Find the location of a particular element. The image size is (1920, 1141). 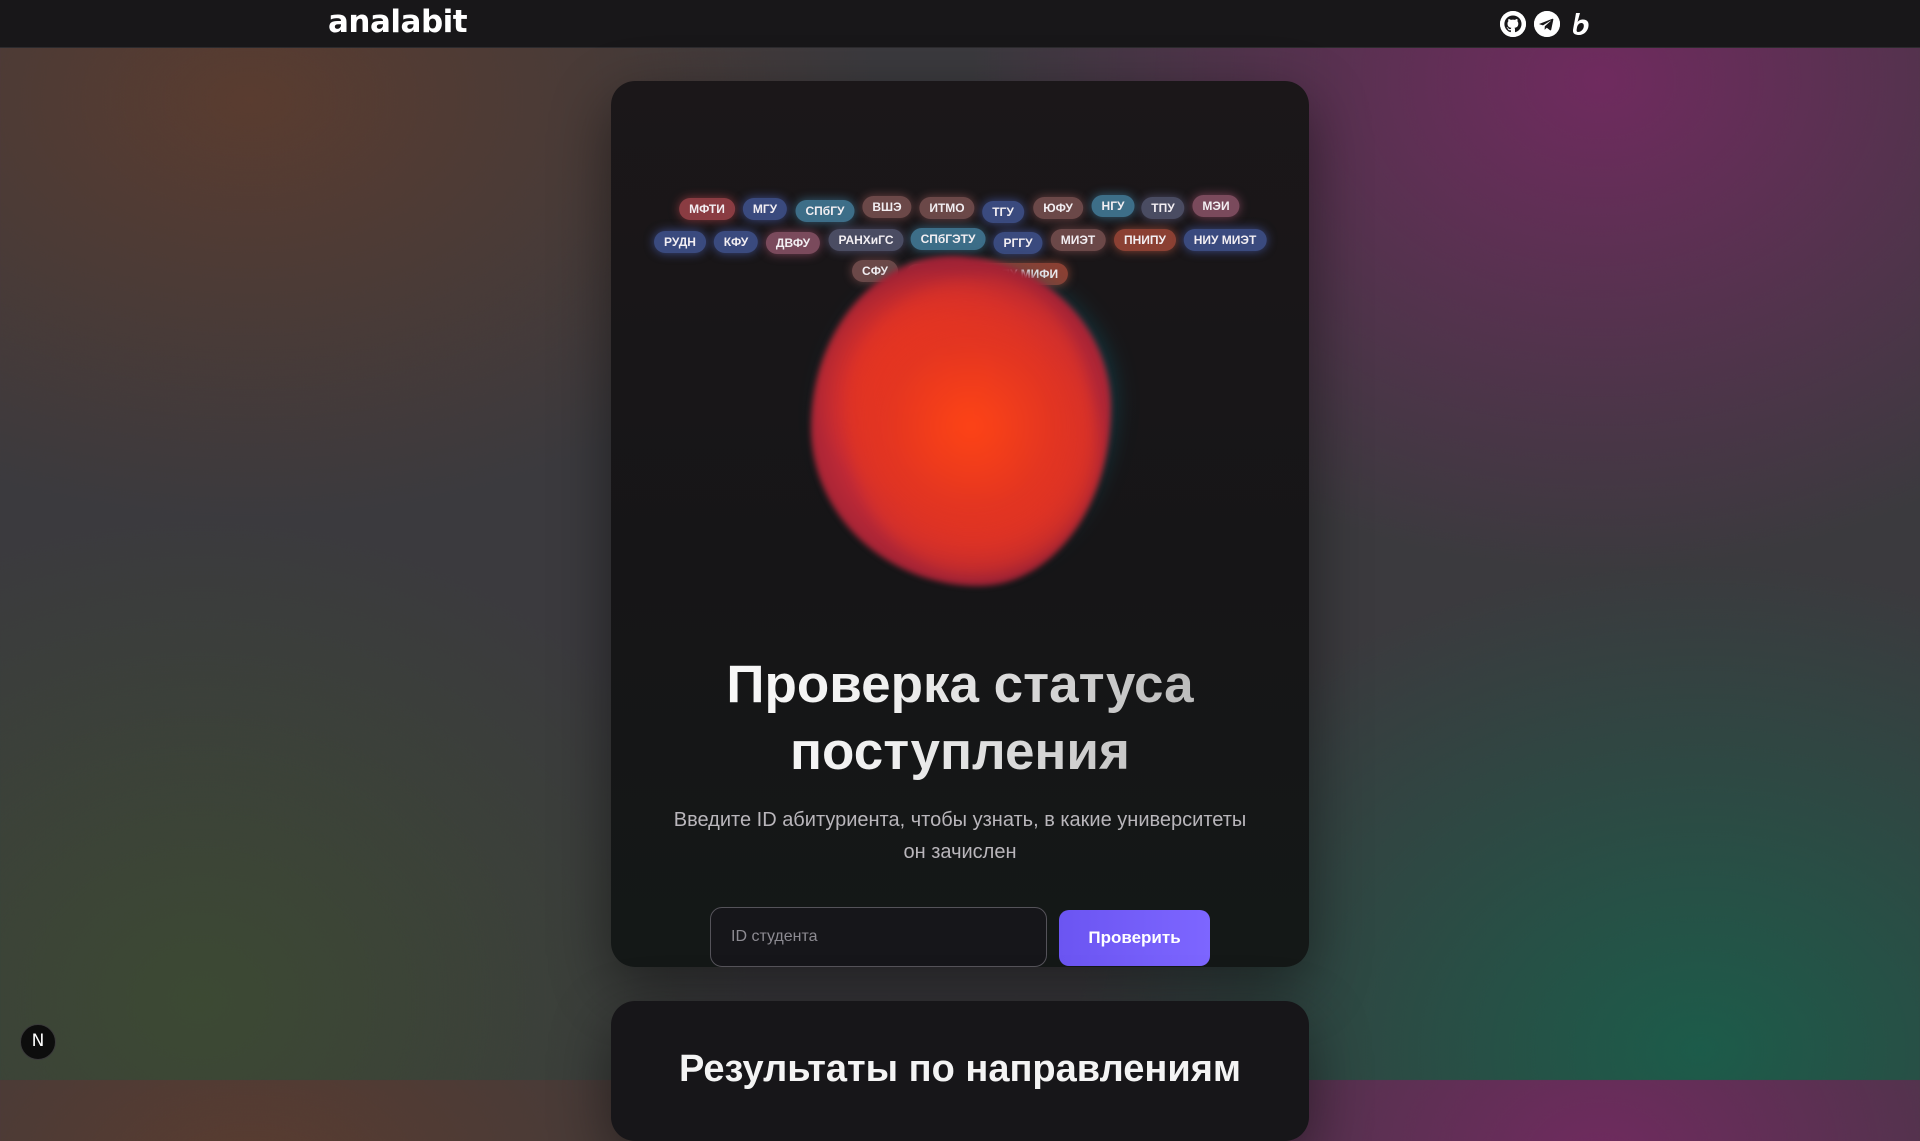

top-bar: analabit is located at coordinates (960, 24).